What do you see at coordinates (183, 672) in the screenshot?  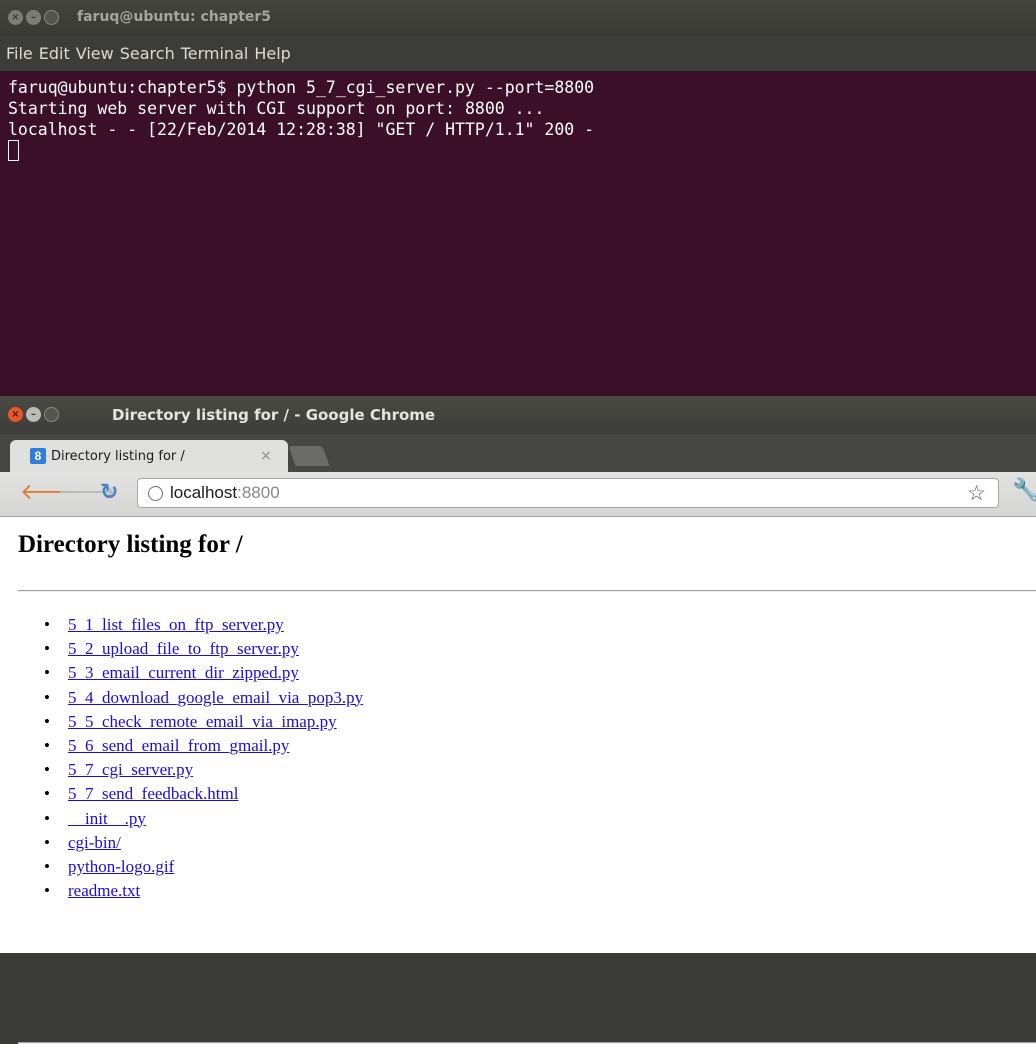 I see `file-link: 5_3_email_current_dir_zipped.py` at bounding box center [183, 672].